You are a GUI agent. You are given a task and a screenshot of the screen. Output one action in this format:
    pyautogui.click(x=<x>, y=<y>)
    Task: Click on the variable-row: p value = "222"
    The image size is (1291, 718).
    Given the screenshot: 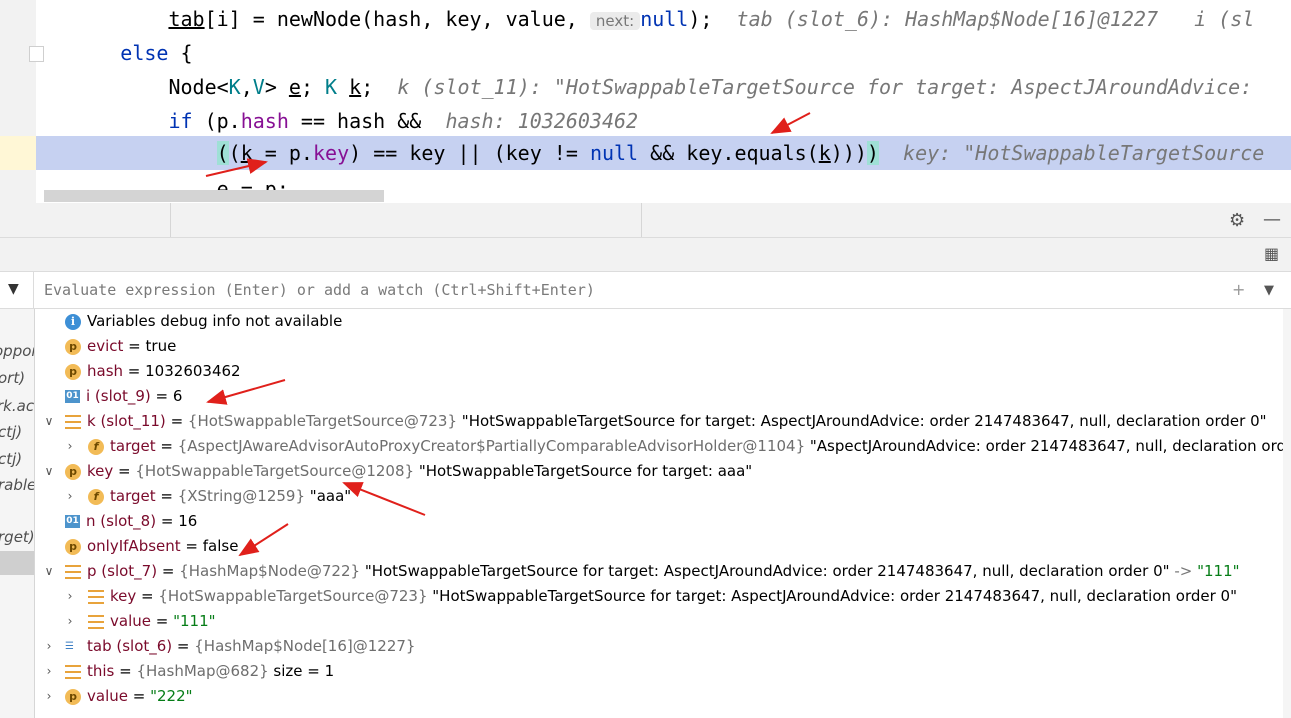 What is the action you would take?
    pyautogui.click(x=129, y=696)
    